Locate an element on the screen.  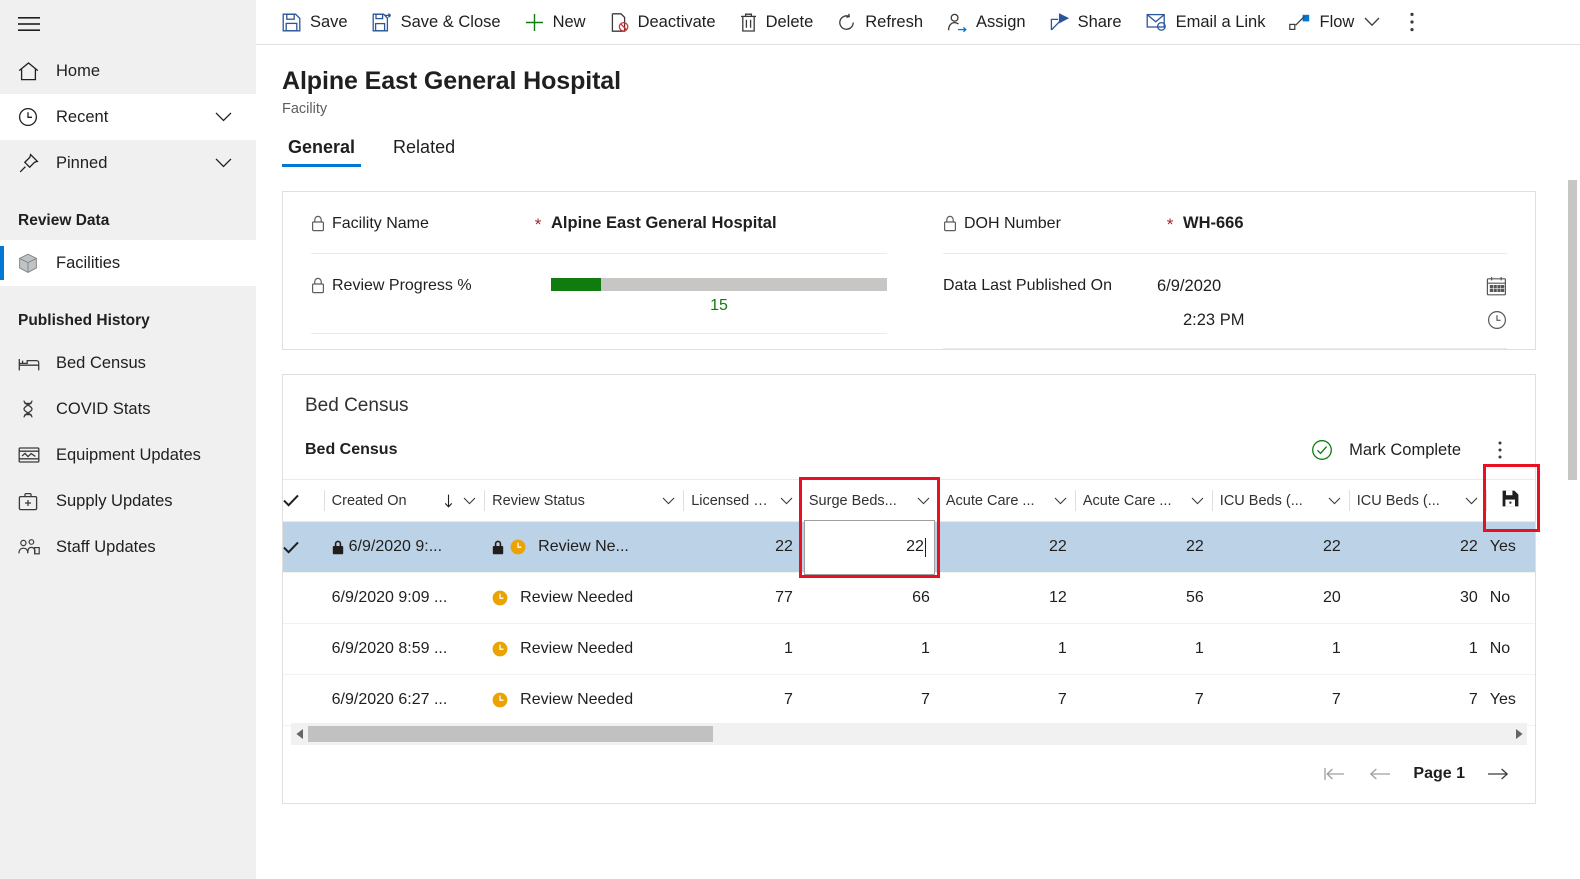
cell-surge-beds: 1 is located at coordinates (869, 649).